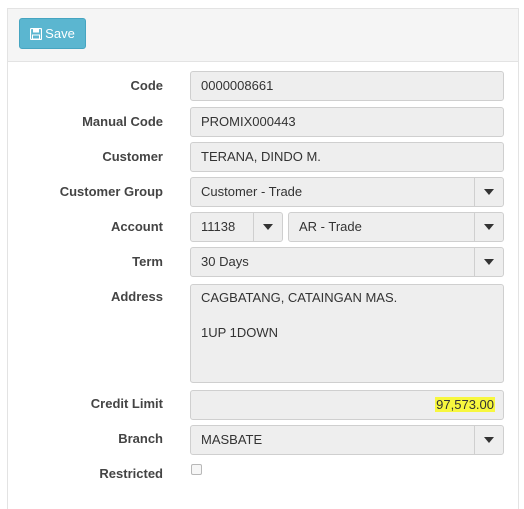  I want to click on account-number-value: 11138, so click(218, 226).